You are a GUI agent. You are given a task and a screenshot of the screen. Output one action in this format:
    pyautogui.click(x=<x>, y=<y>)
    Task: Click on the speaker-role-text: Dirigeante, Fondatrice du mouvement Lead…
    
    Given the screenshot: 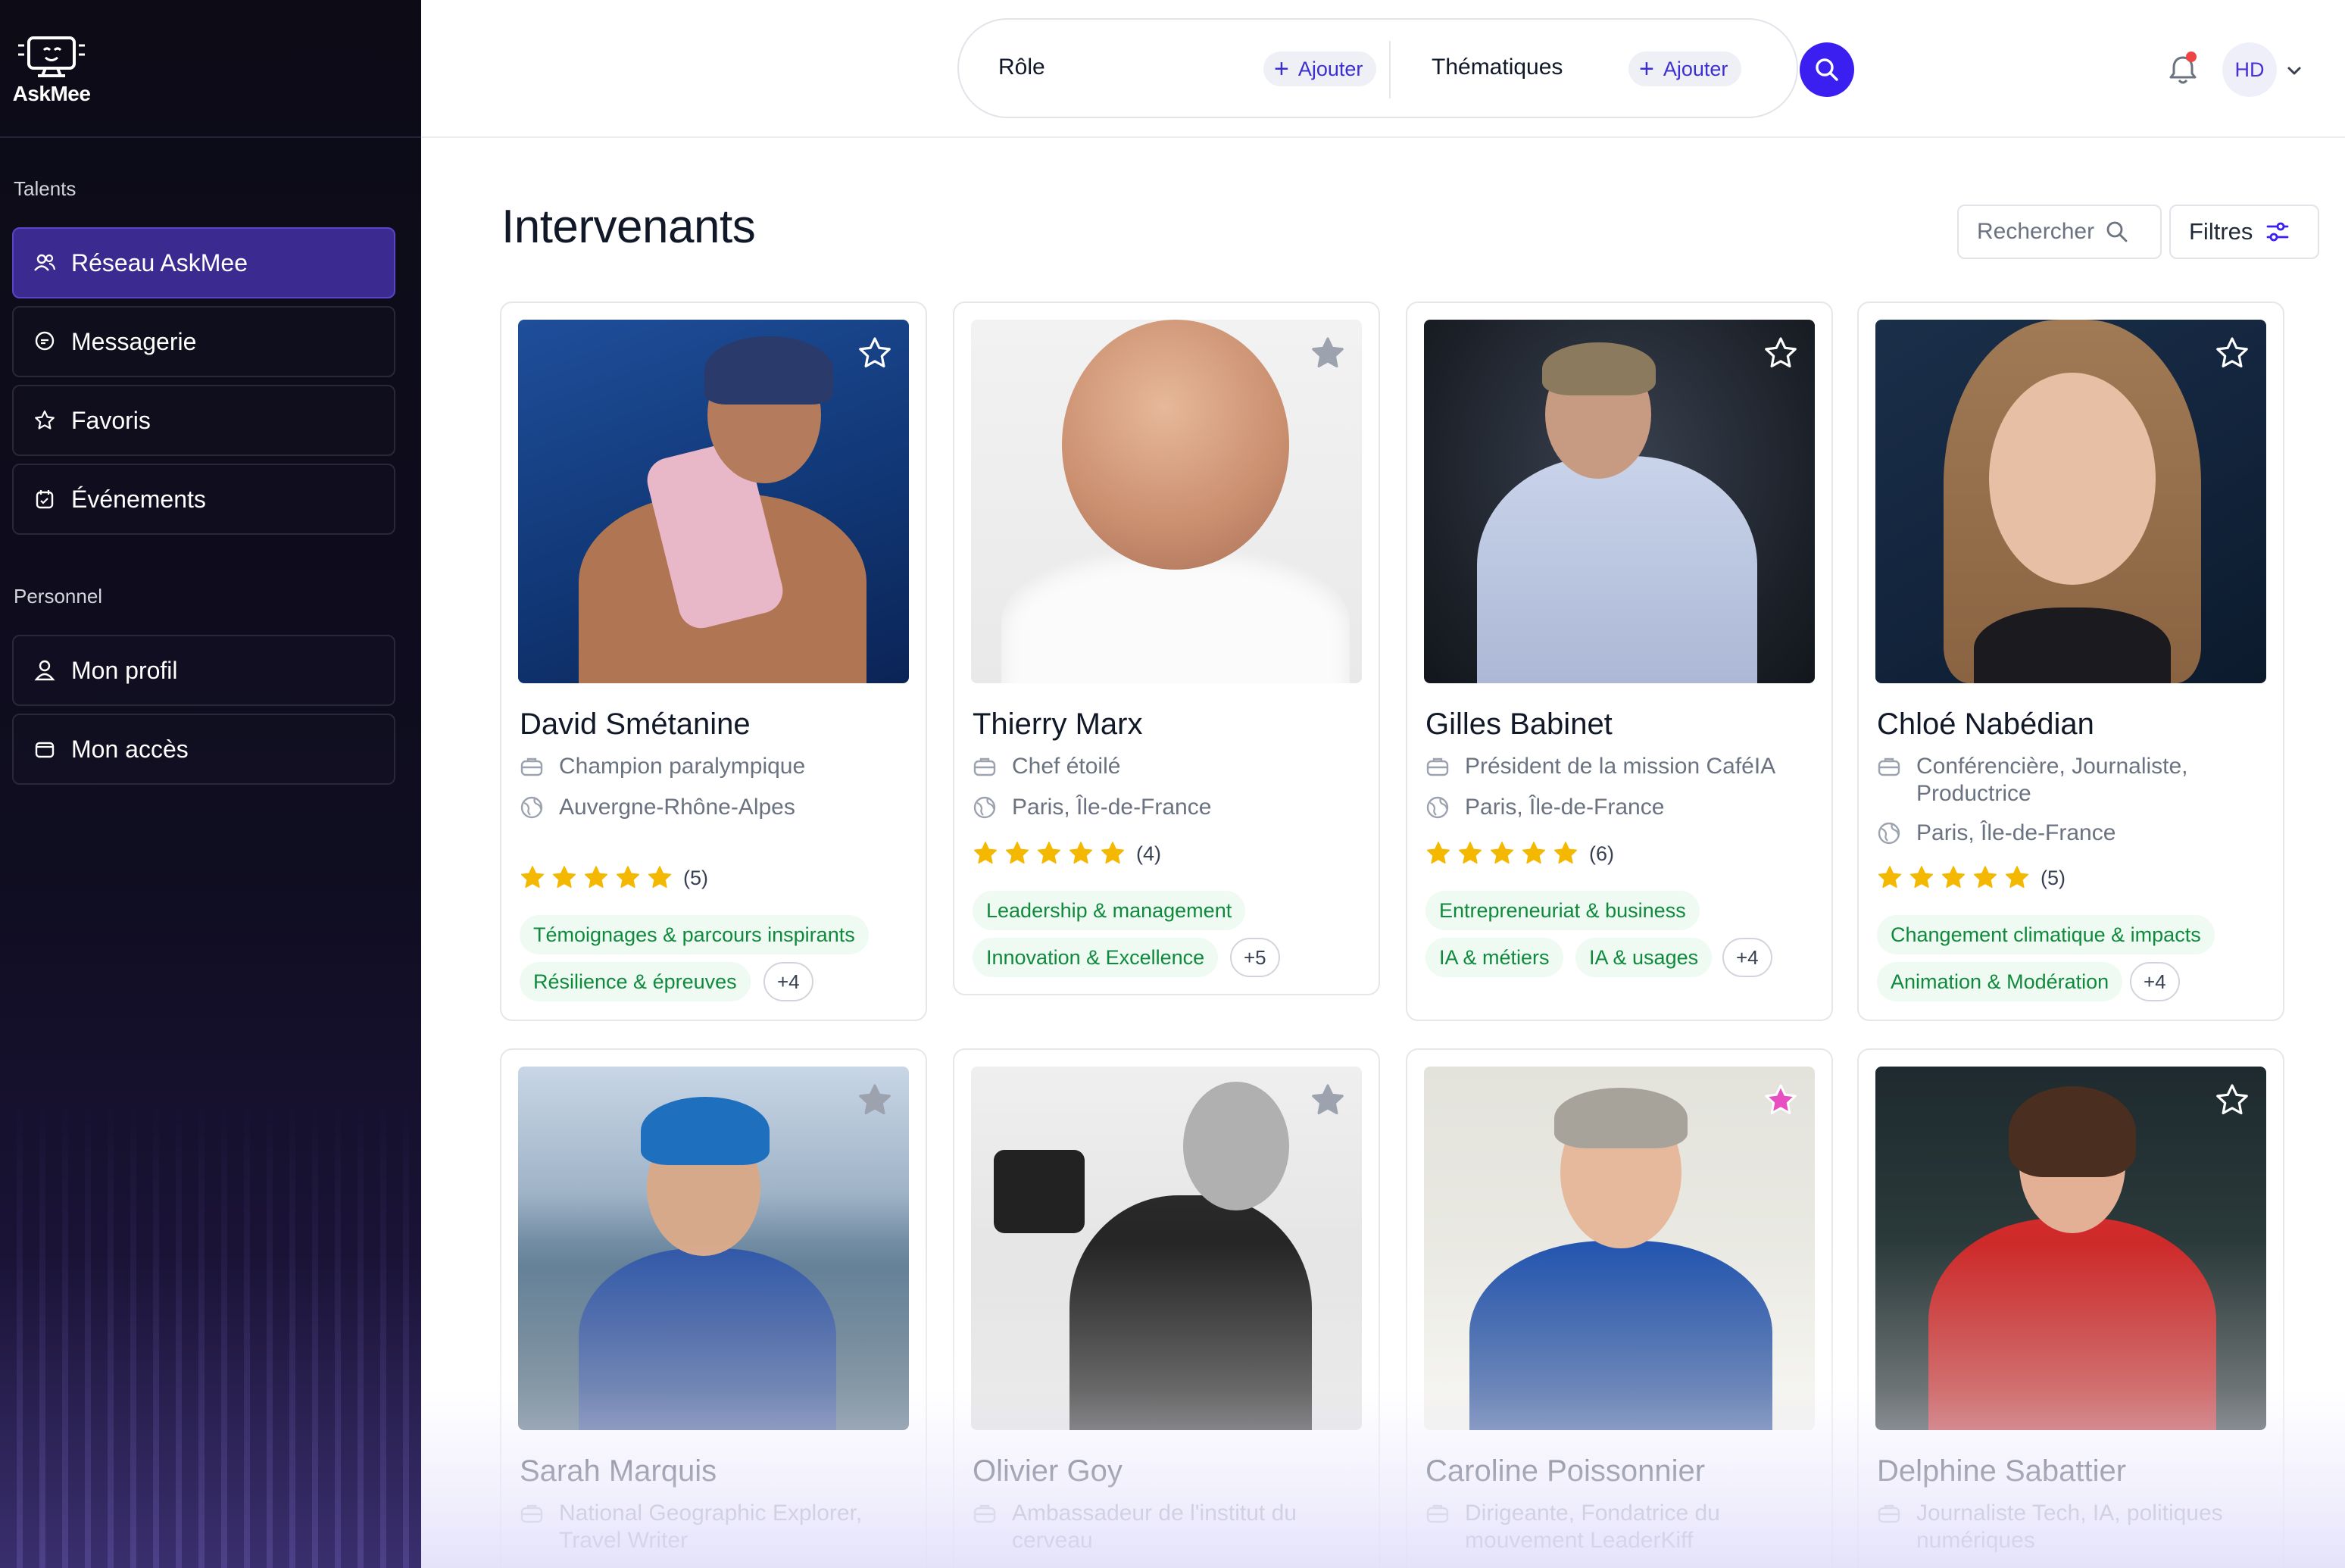 What is the action you would take?
    pyautogui.click(x=1592, y=1527)
    